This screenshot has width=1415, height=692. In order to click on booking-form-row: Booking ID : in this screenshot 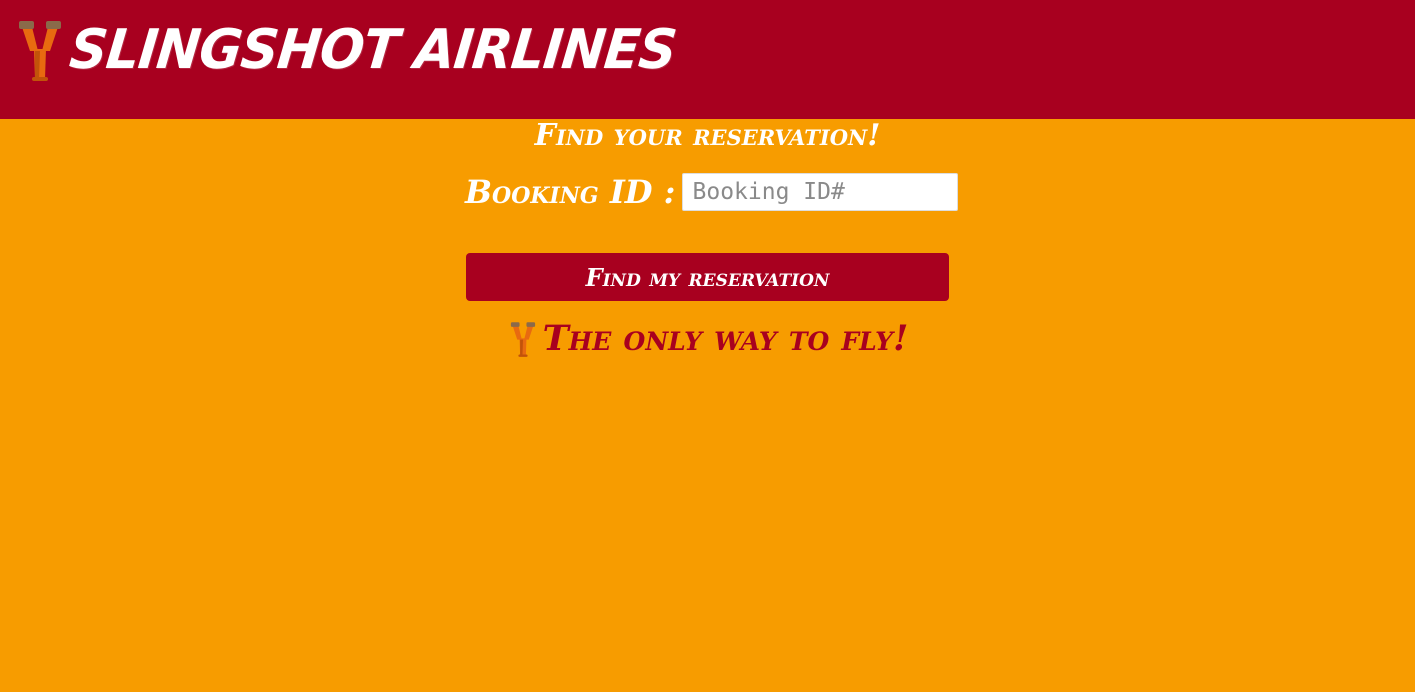, I will do `click(711, 192)`.